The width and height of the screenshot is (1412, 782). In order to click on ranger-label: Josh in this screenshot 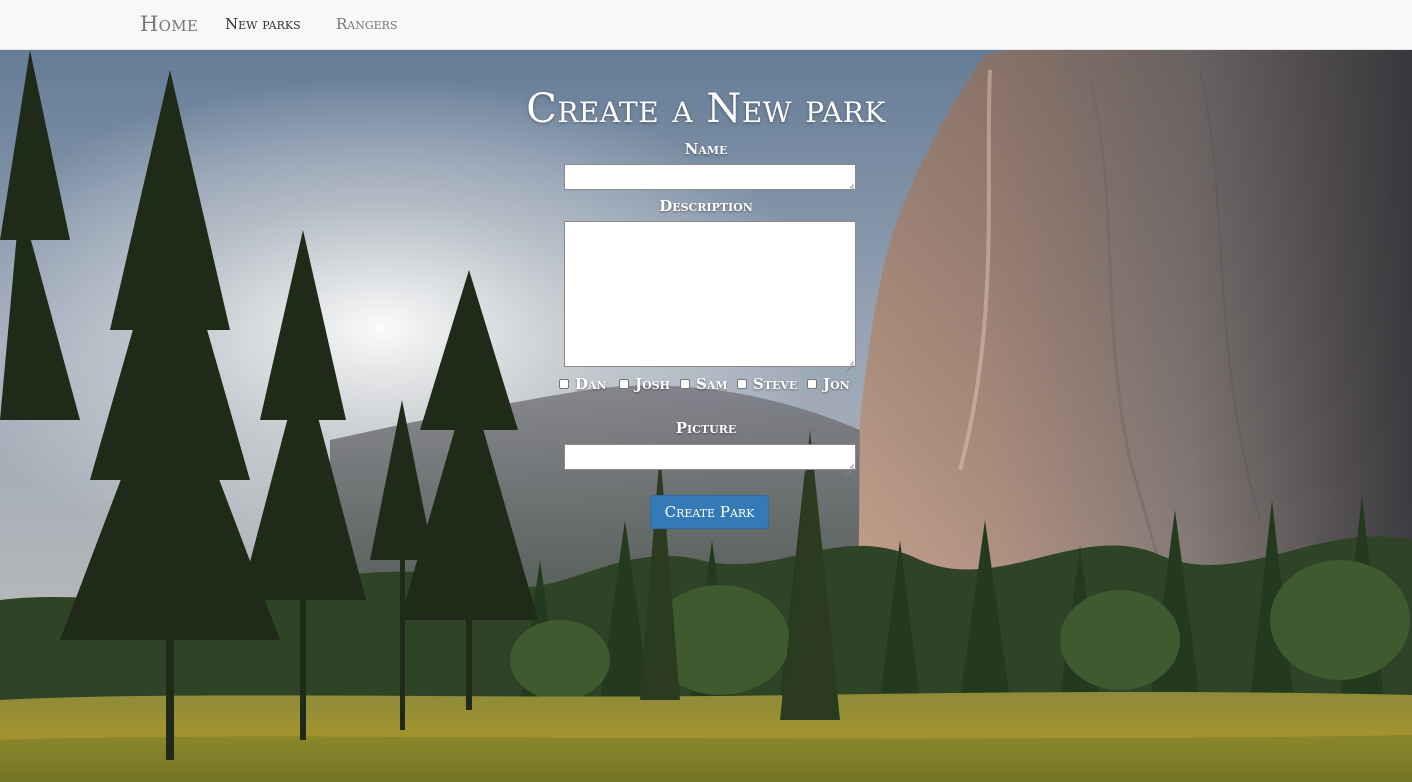, I will do `click(653, 384)`.